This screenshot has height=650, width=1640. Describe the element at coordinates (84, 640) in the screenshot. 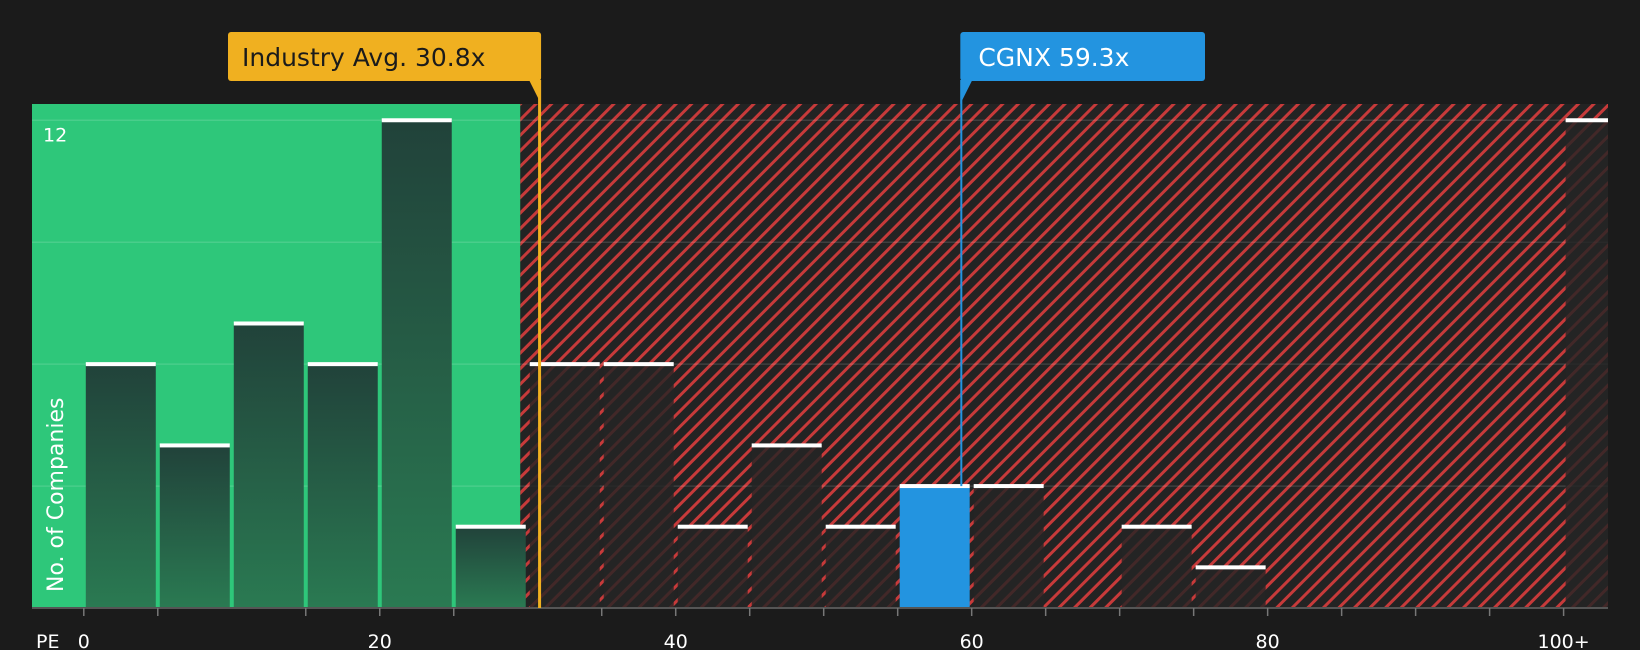

I see `x-tick-label: 0` at that location.